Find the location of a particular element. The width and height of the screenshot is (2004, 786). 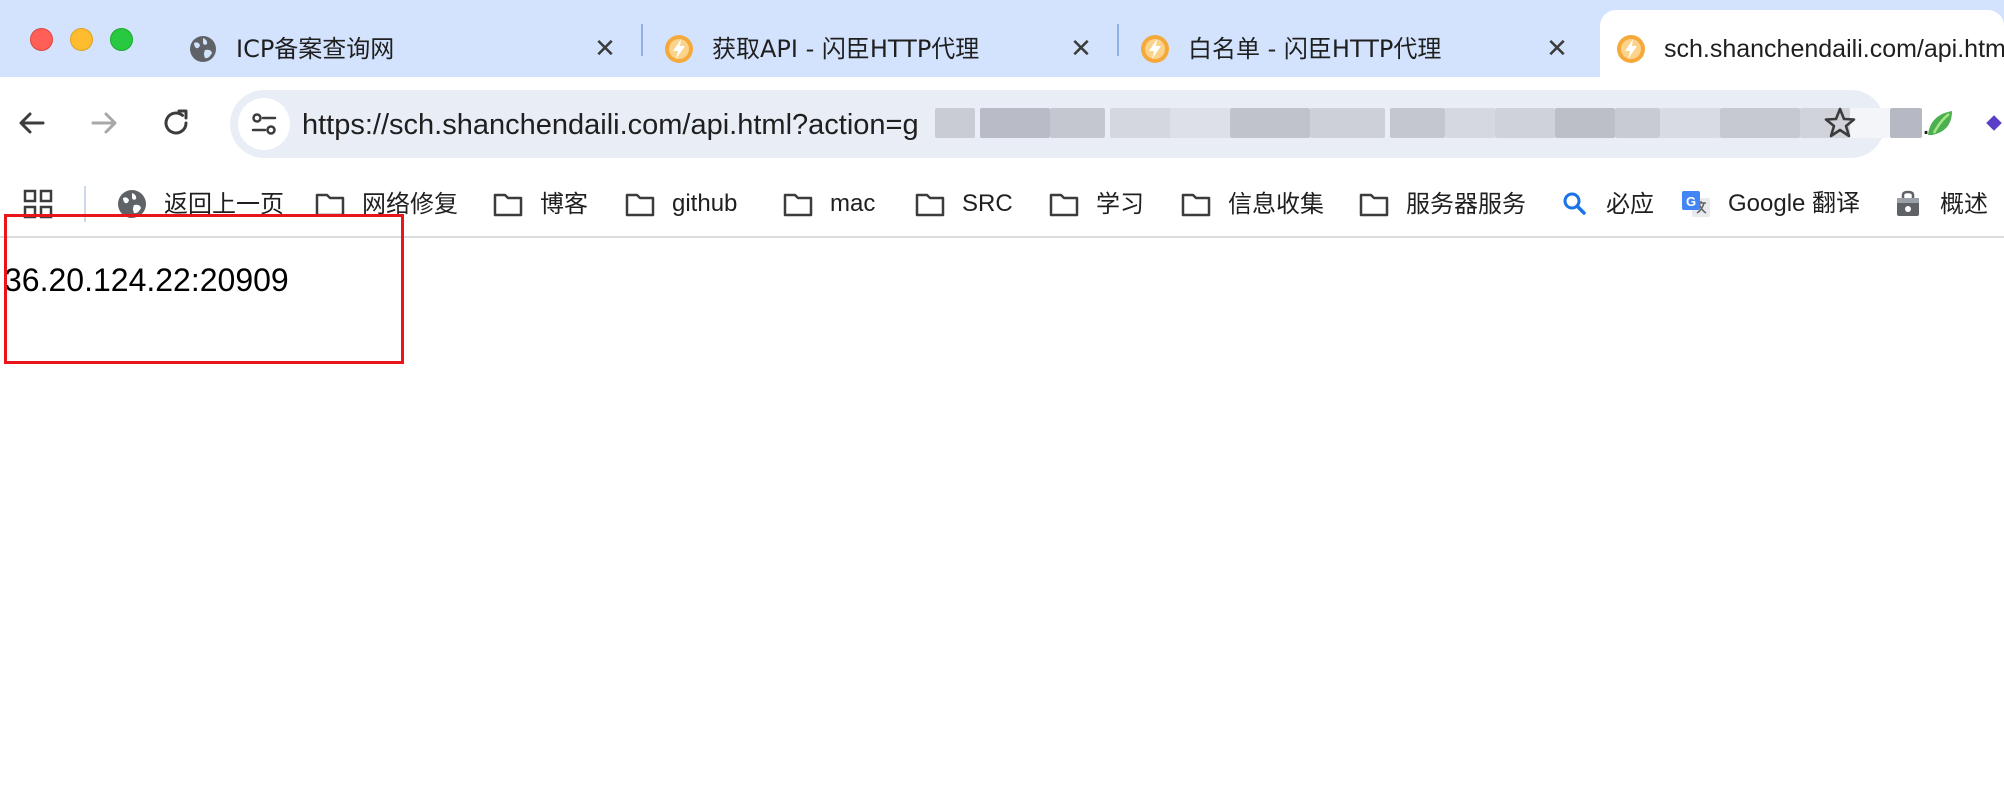

bookmark-folder-src: SRC is located at coordinates (963, 204).